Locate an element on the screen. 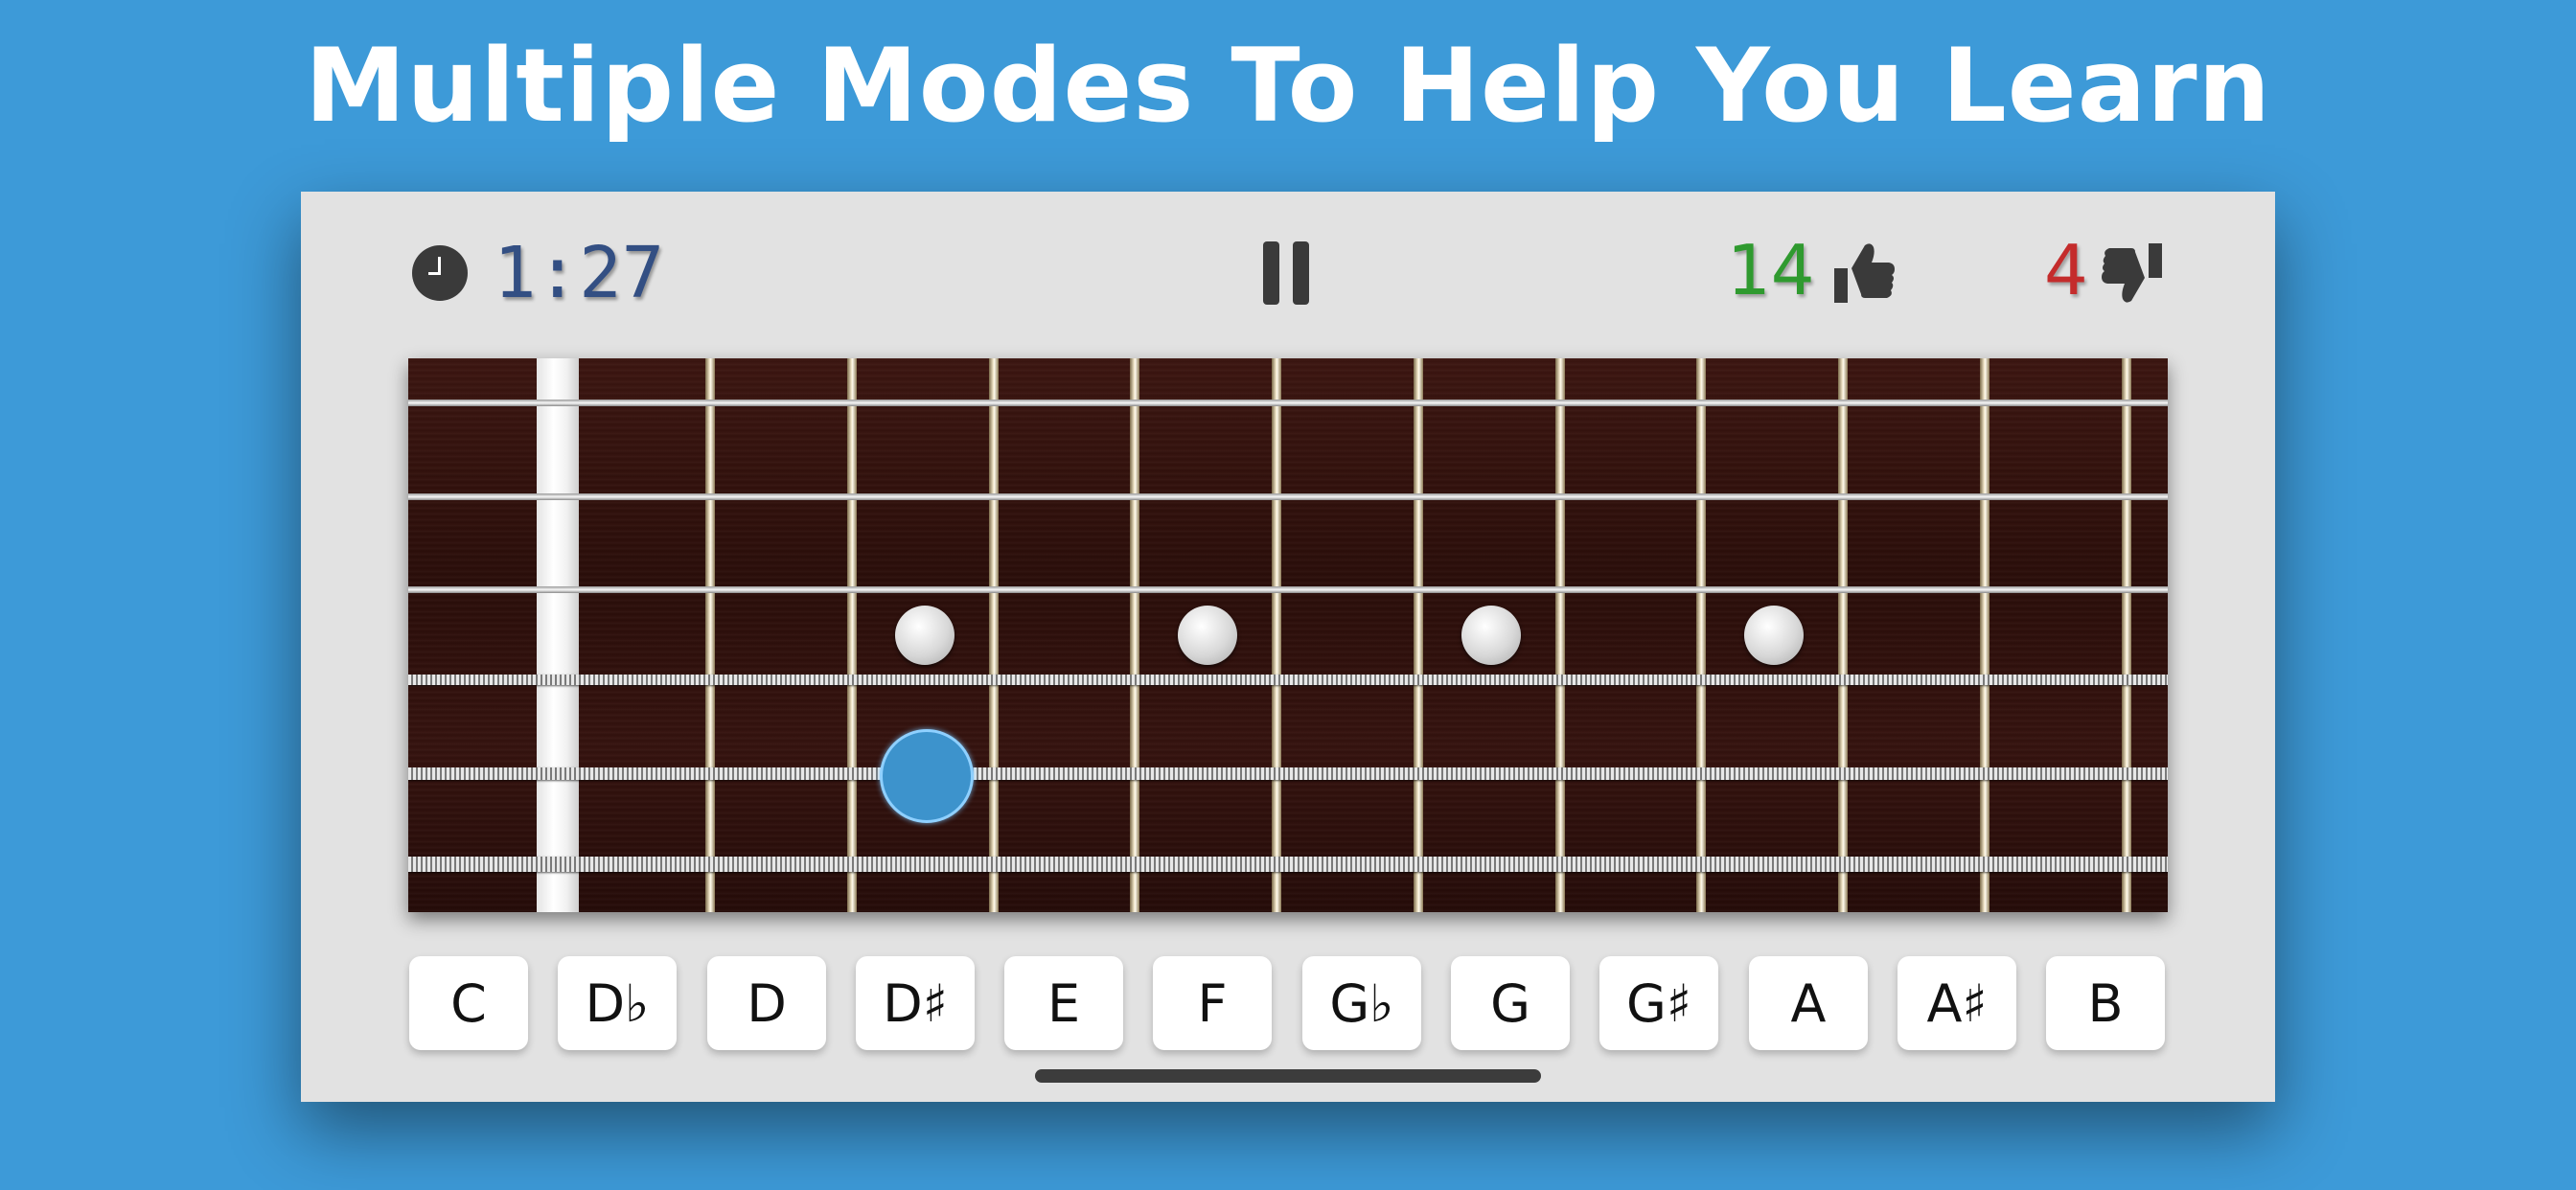 This screenshot has height=1190, width=2576. correct-count: 14 is located at coordinates (1771, 270).